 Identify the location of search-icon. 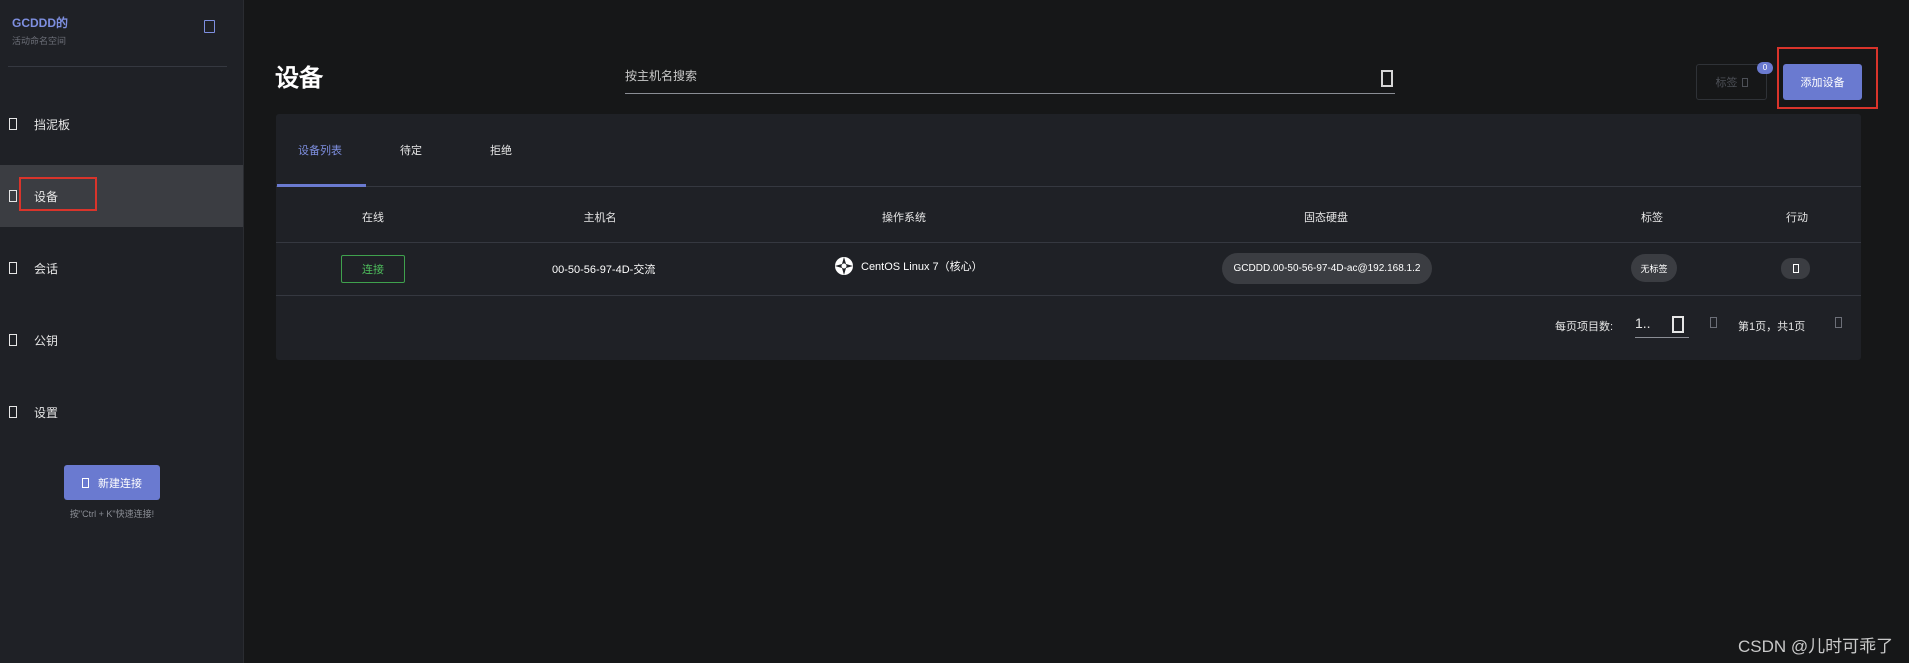
(1387, 78).